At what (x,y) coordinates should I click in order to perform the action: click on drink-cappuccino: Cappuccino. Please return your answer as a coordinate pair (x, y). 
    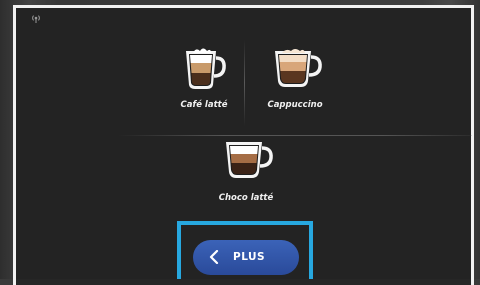
    Looking at the image, I should click on (295, 77).